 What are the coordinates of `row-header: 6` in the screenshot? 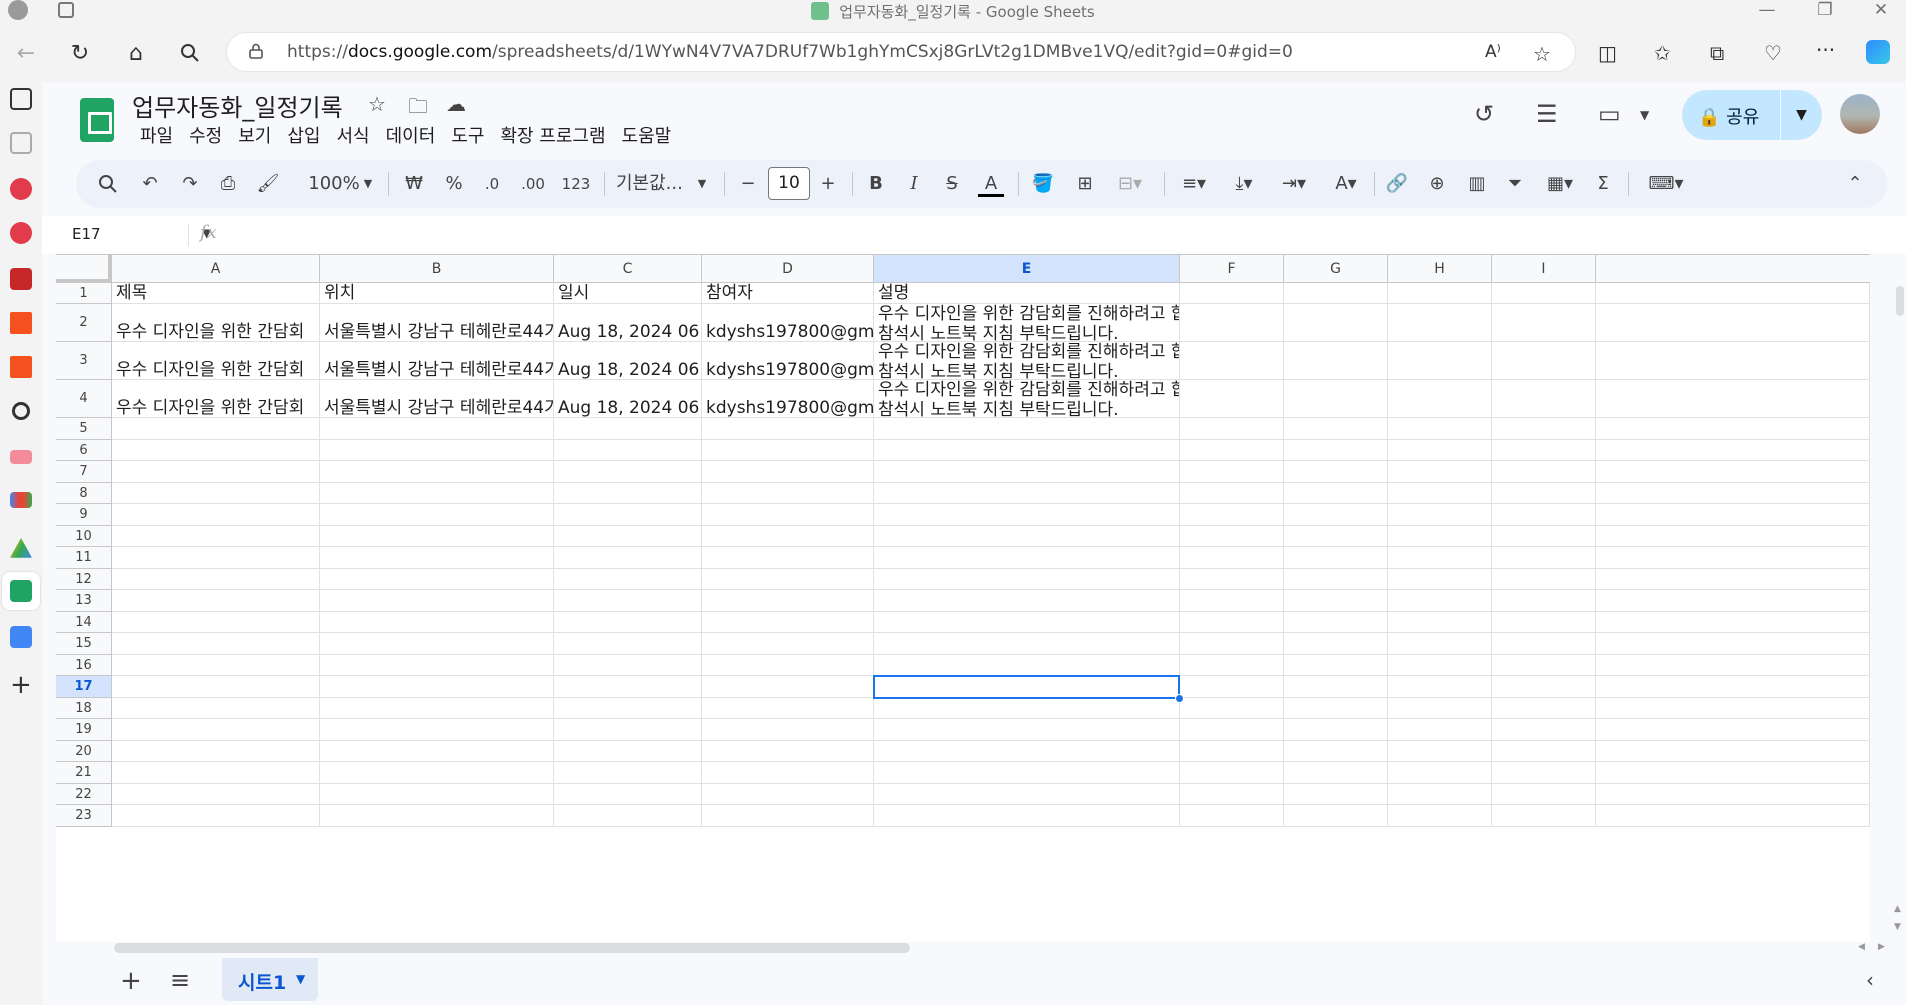 It's located at (84, 450).